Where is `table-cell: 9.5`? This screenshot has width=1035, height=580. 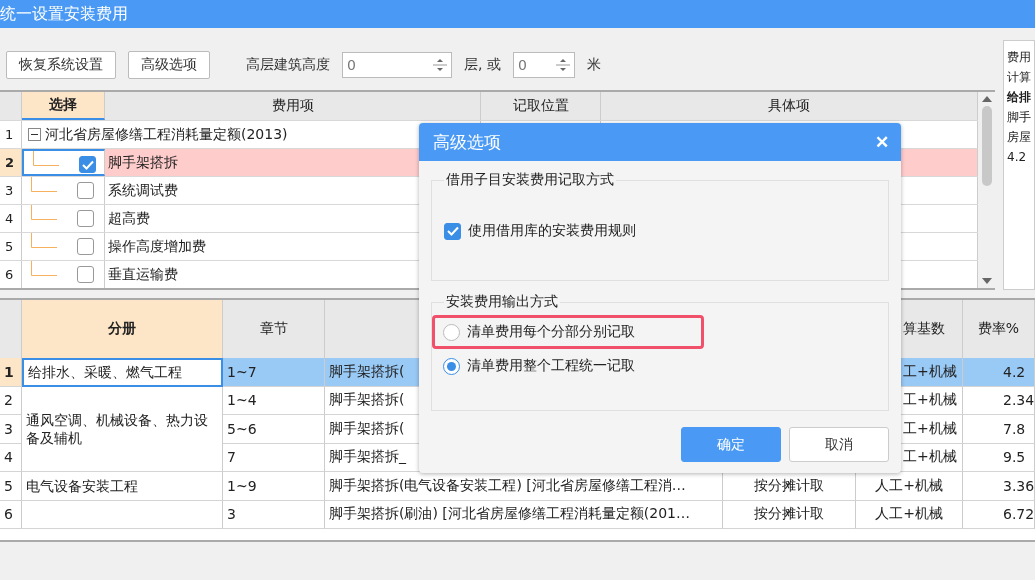 table-cell: 9.5 is located at coordinates (999, 457).